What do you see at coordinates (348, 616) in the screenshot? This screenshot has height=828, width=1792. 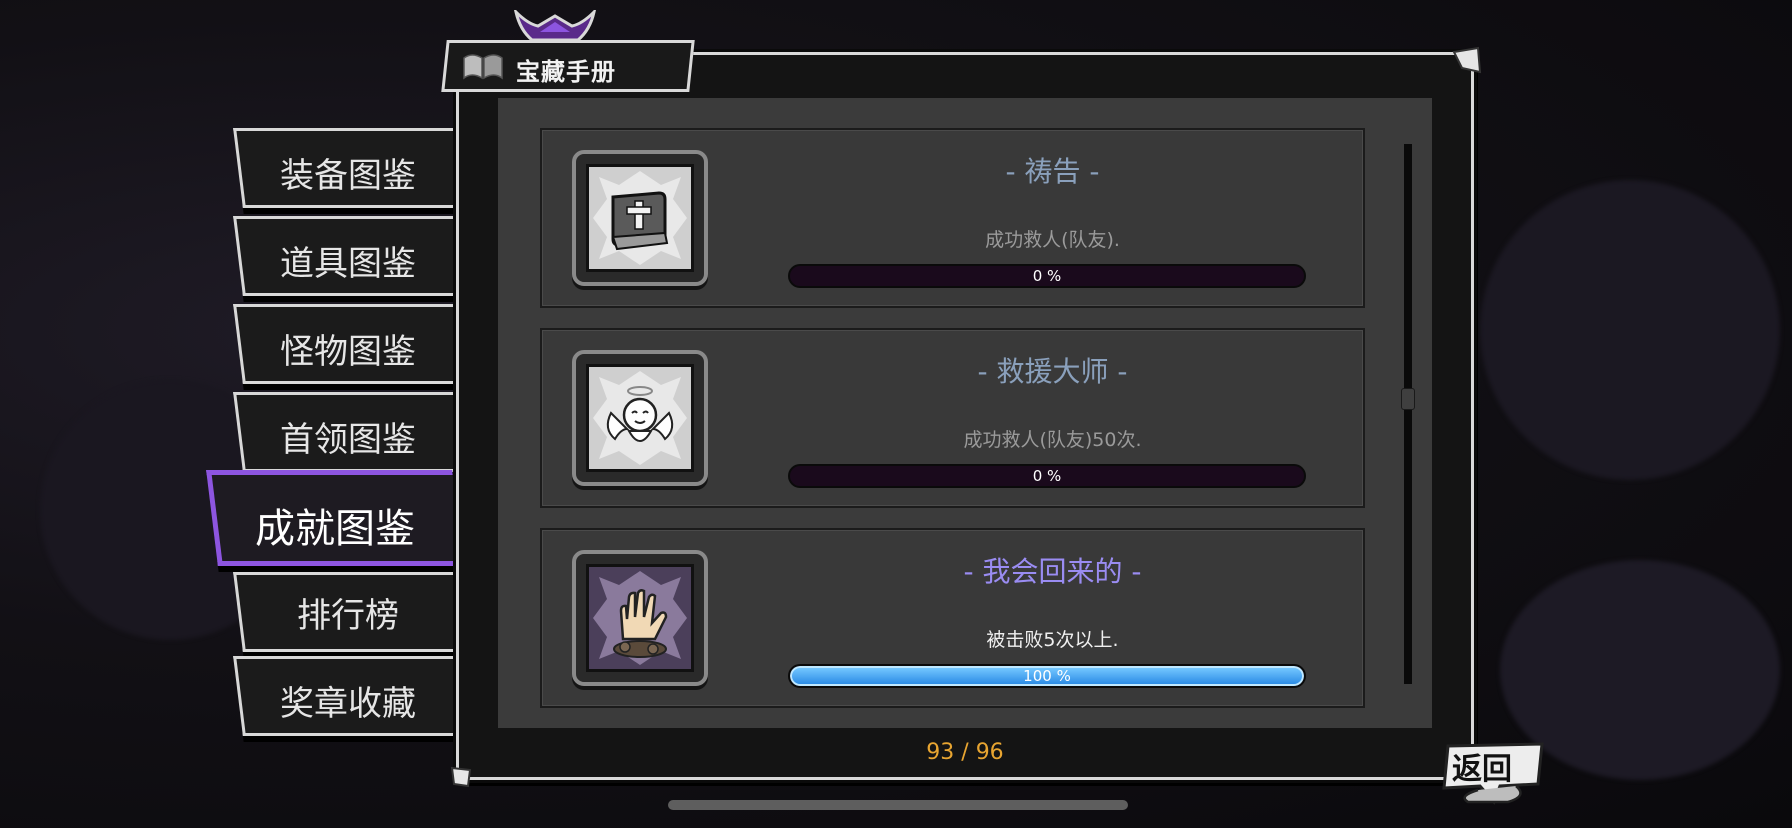 I see `tab-leaderboard-label: 排行榜` at bounding box center [348, 616].